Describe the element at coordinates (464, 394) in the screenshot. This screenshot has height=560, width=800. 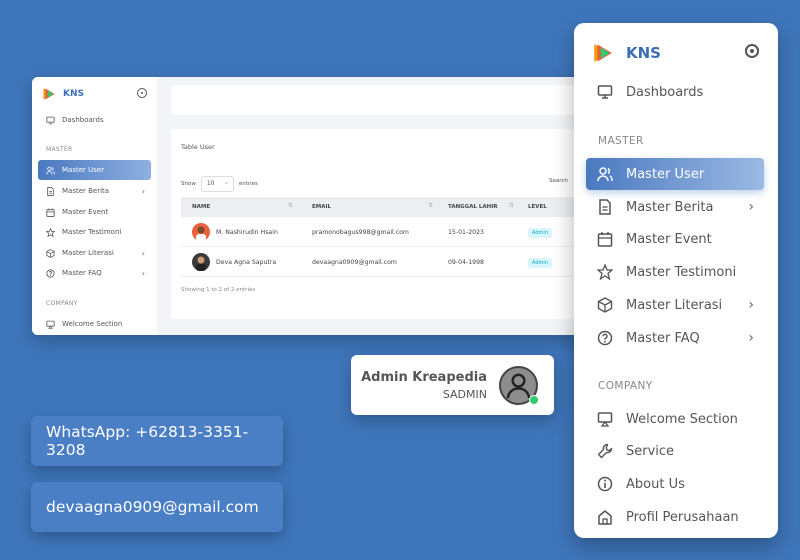
I see `user-role: SADMIN` at that location.